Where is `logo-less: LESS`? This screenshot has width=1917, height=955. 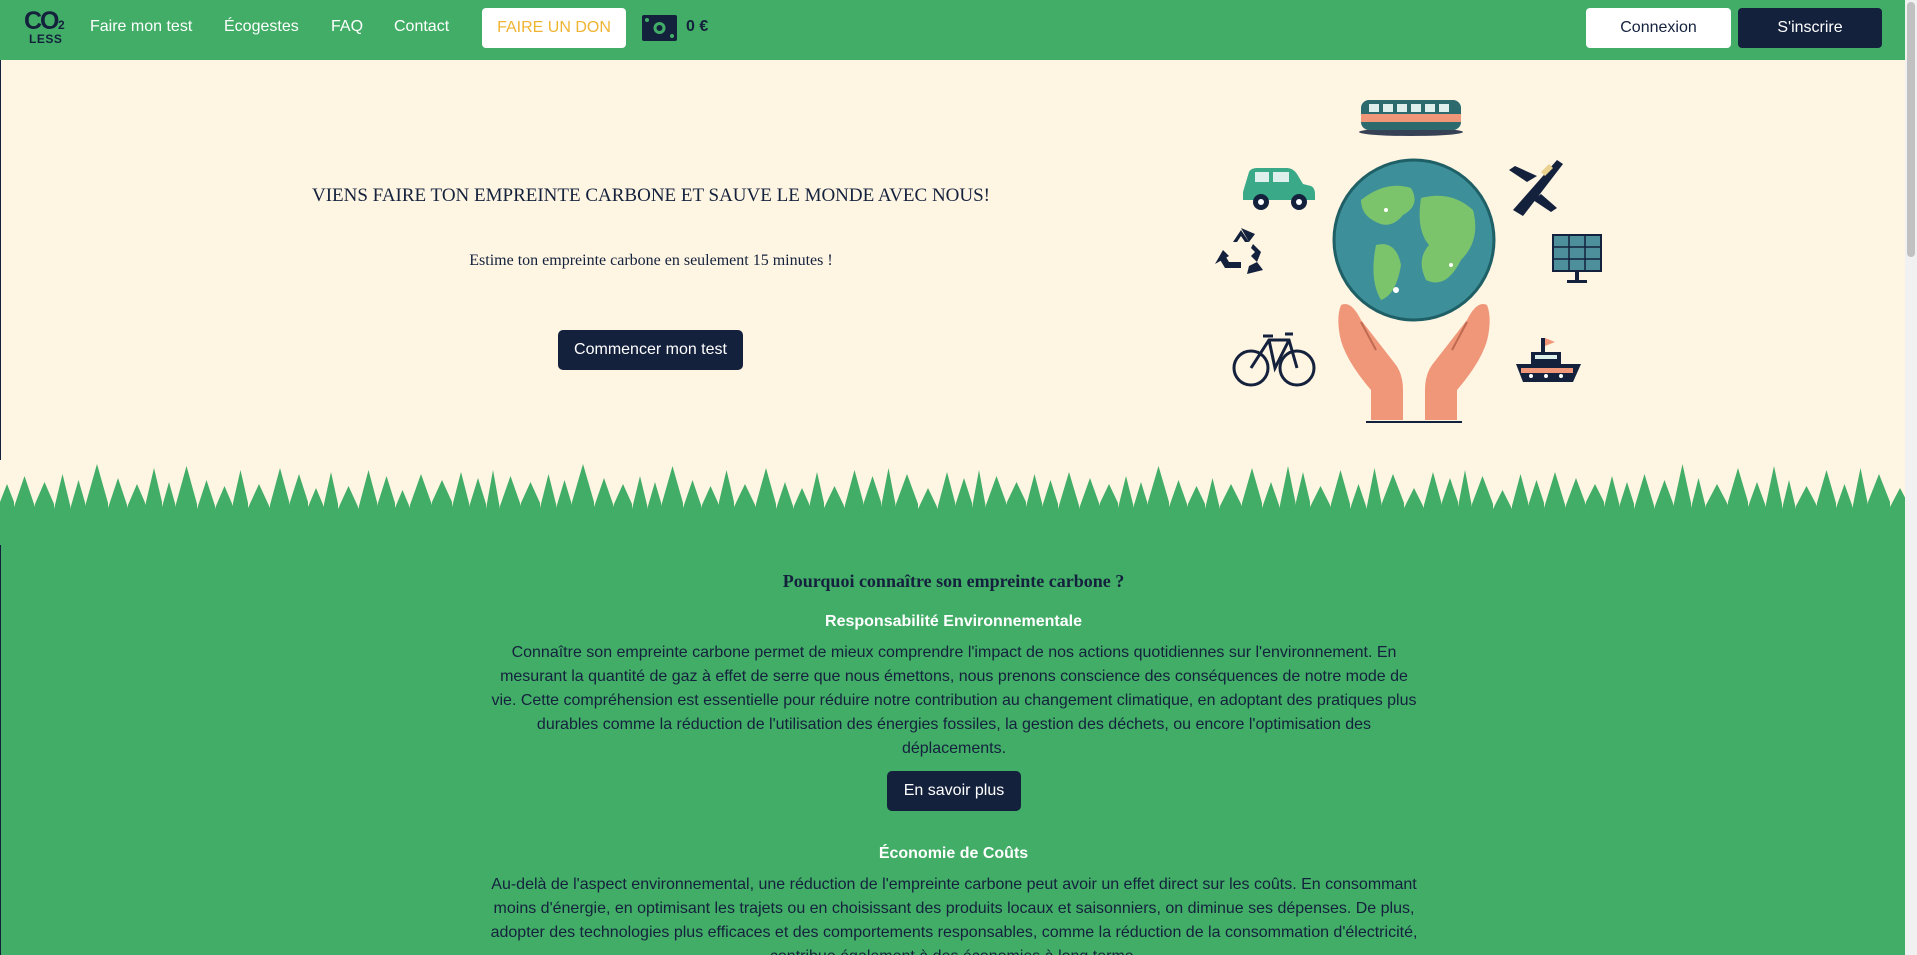
logo-less: LESS is located at coordinates (46, 39).